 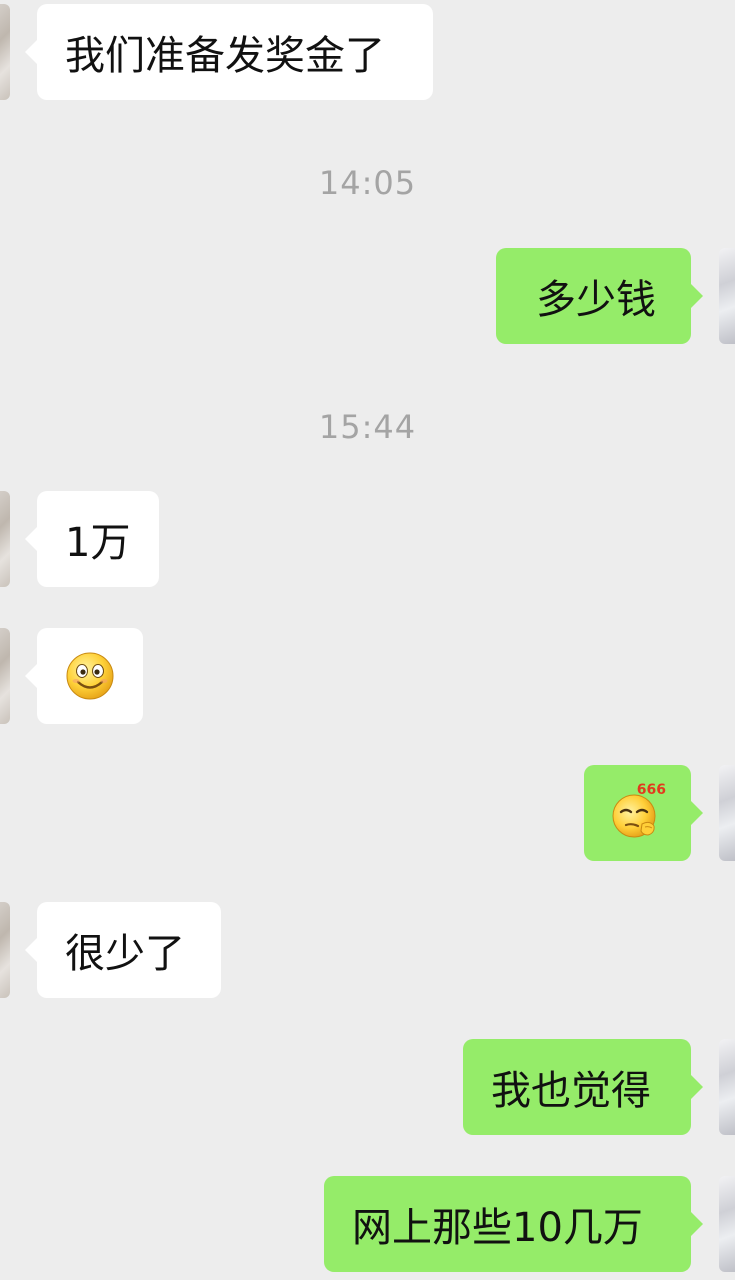 I want to click on message-bubble-incoming: 1万, so click(x=92, y=539).